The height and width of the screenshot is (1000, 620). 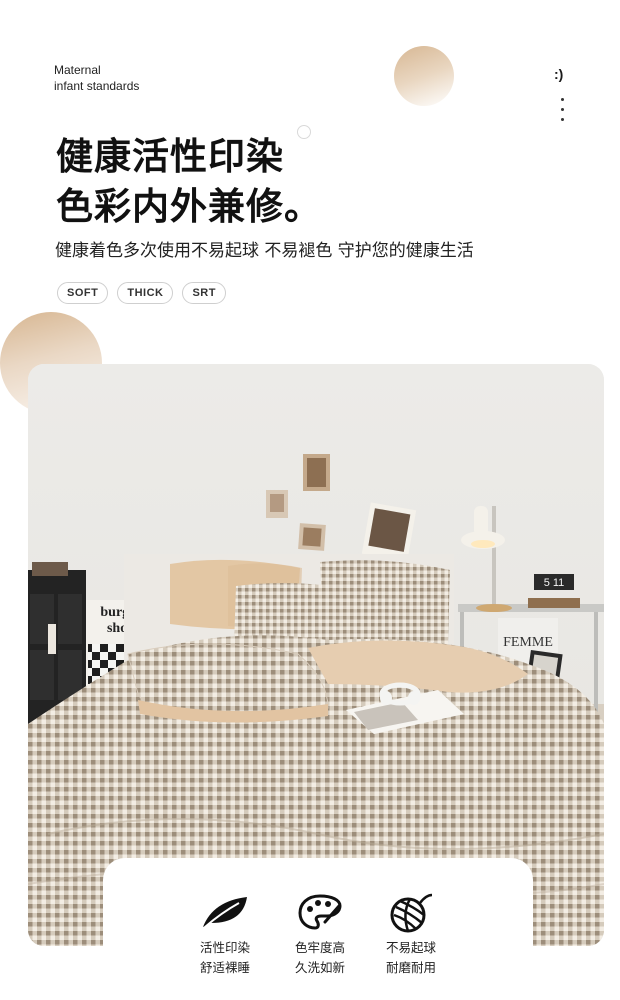 I want to click on brand-line-2: infant standards, so click(x=97, y=86).